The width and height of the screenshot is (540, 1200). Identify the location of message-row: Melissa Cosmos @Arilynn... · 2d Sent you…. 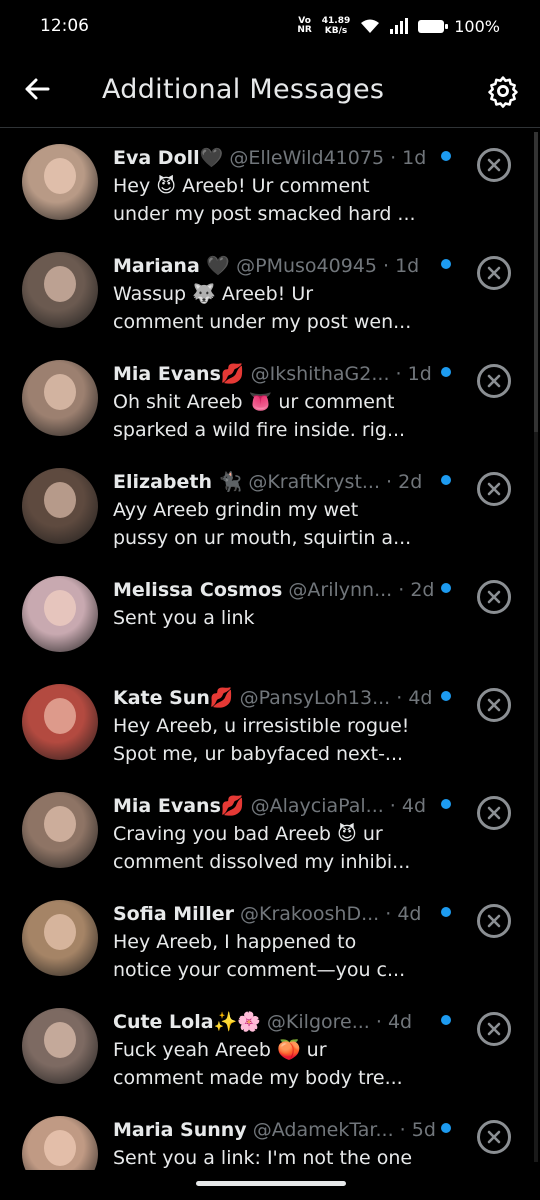
(270, 616).